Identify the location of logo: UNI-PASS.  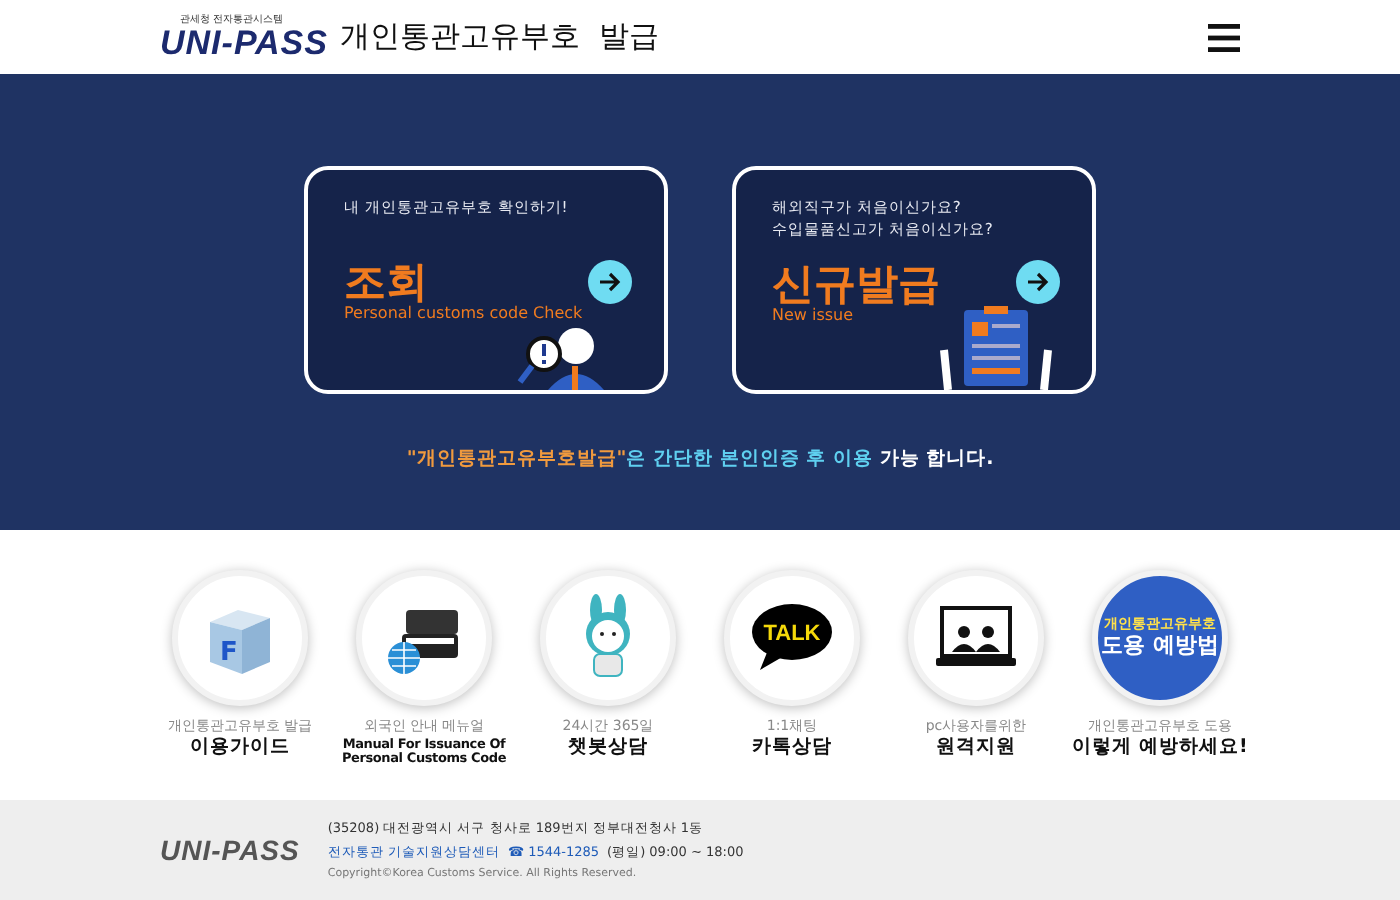
(244, 42).